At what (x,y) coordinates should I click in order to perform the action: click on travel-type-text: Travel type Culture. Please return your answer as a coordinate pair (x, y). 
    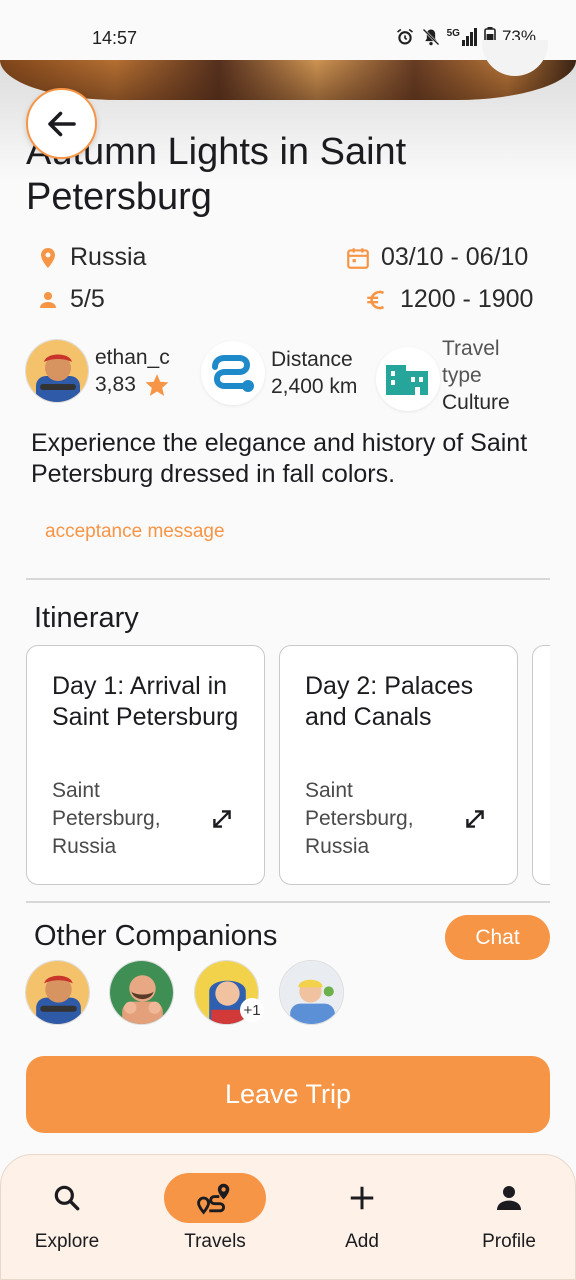
    Looking at the image, I should click on (492, 375).